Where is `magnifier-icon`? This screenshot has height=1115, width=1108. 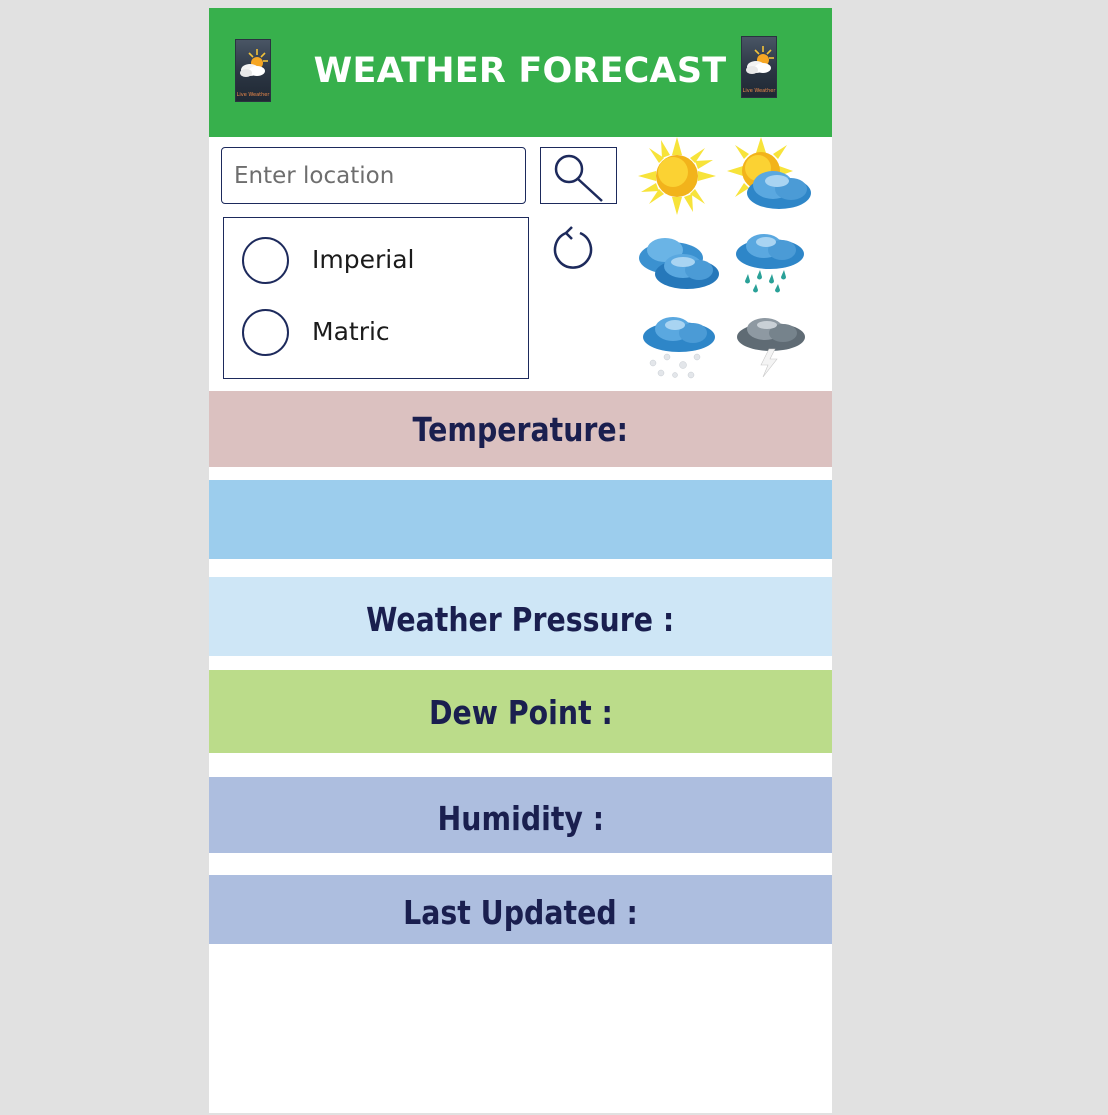
magnifier-icon is located at coordinates (578, 178).